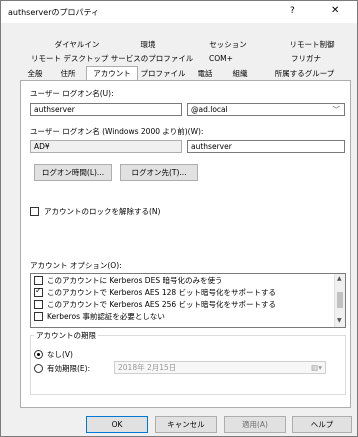  What do you see at coordinates (147, 367) in the screenshot?
I see `end-date-value: 2018年 2月15日` at bounding box center [147, 367].